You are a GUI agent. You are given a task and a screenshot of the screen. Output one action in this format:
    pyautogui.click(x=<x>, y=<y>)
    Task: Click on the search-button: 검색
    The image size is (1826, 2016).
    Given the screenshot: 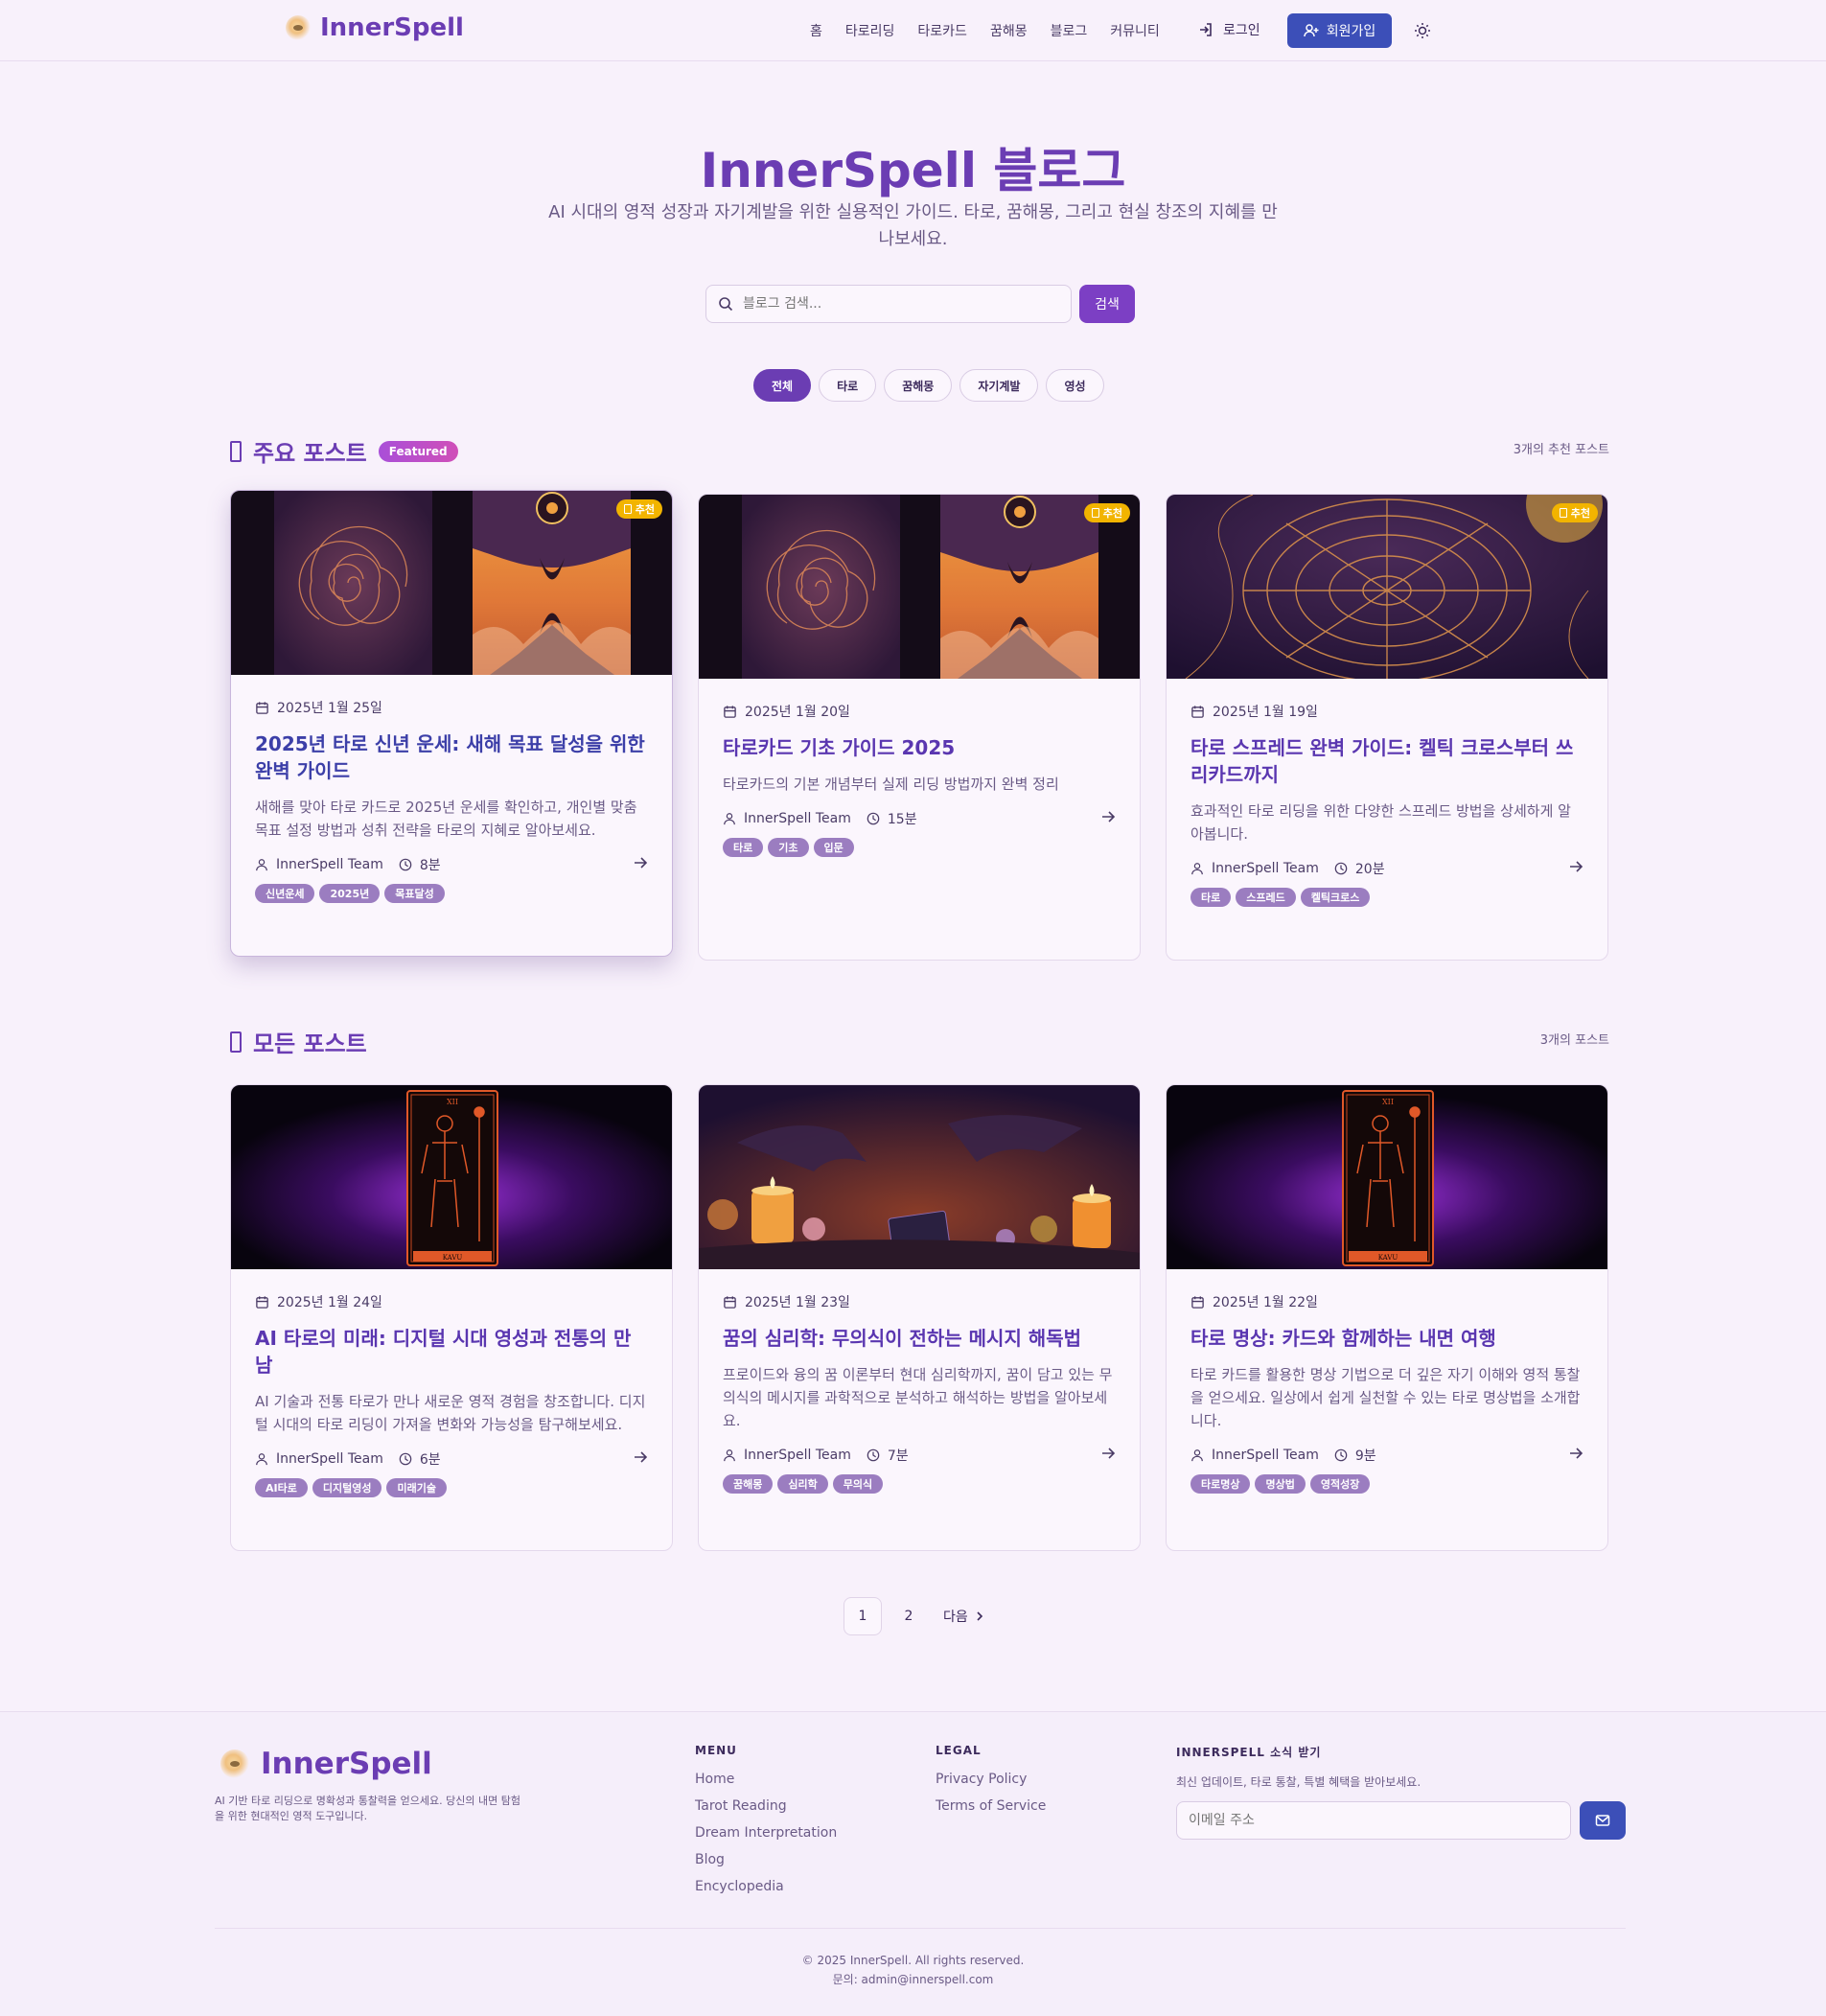 What is the action you would take?
    pyautogui.click(x=1107, y=304)
    